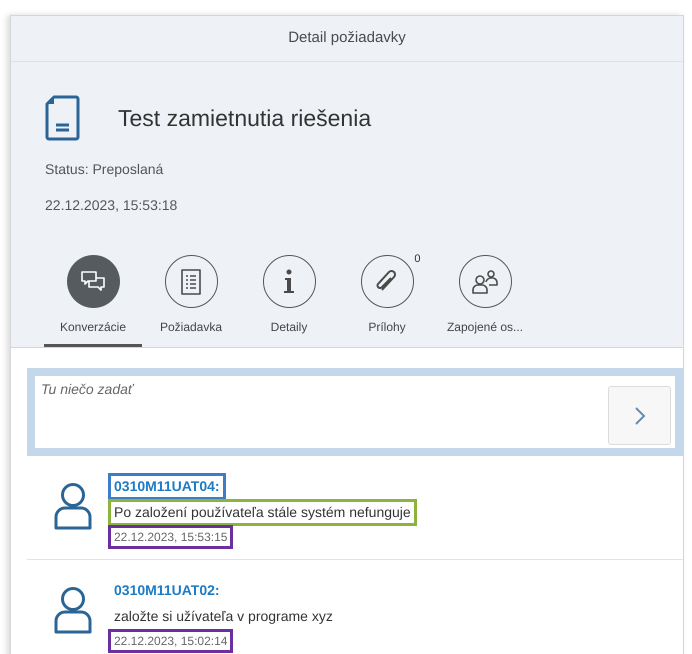 Image resolution: width=692 pixels, height=654 pixels. Describe the element at coordinates (93, 301) in the screenshot. I see `icon-tab: Konverzácie` at that location.